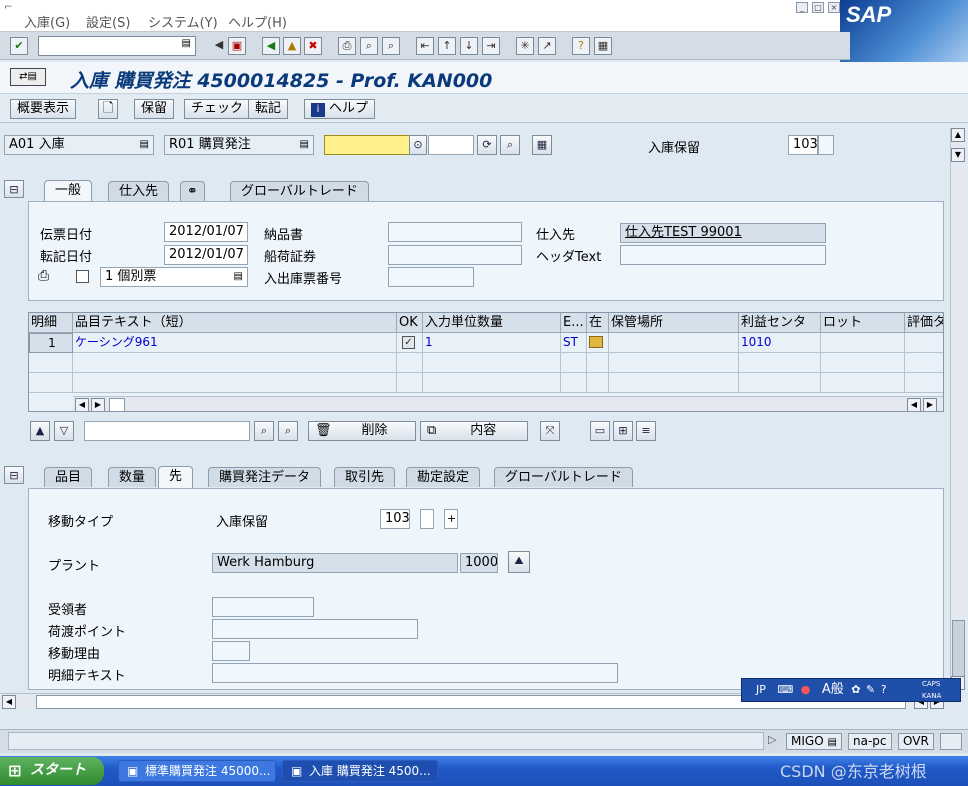  Describe the element at coordinates (674, 343) in the screenshot. I see `cell-storage-location` at that location.